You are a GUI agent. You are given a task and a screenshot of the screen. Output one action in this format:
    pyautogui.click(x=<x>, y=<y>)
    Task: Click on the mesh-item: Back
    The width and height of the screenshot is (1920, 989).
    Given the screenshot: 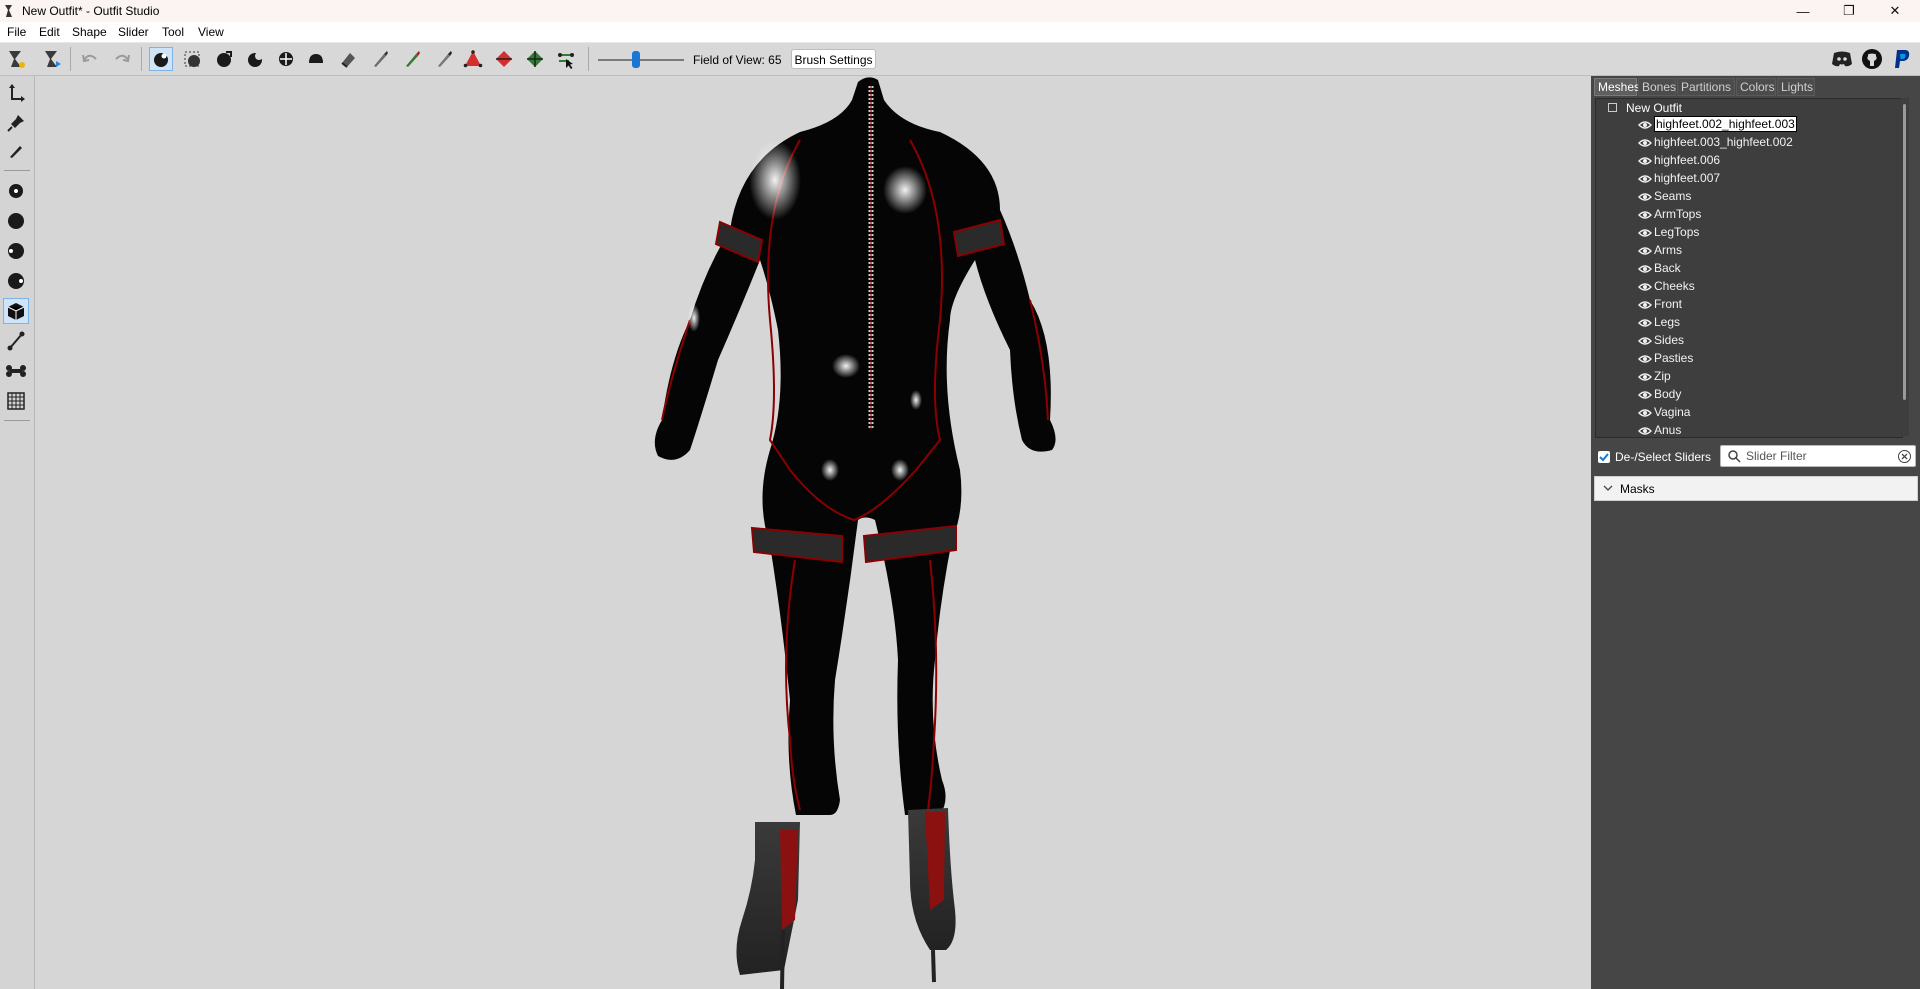 What is the action you would take?
    pyautogui.click(x=1659, y=270)
    